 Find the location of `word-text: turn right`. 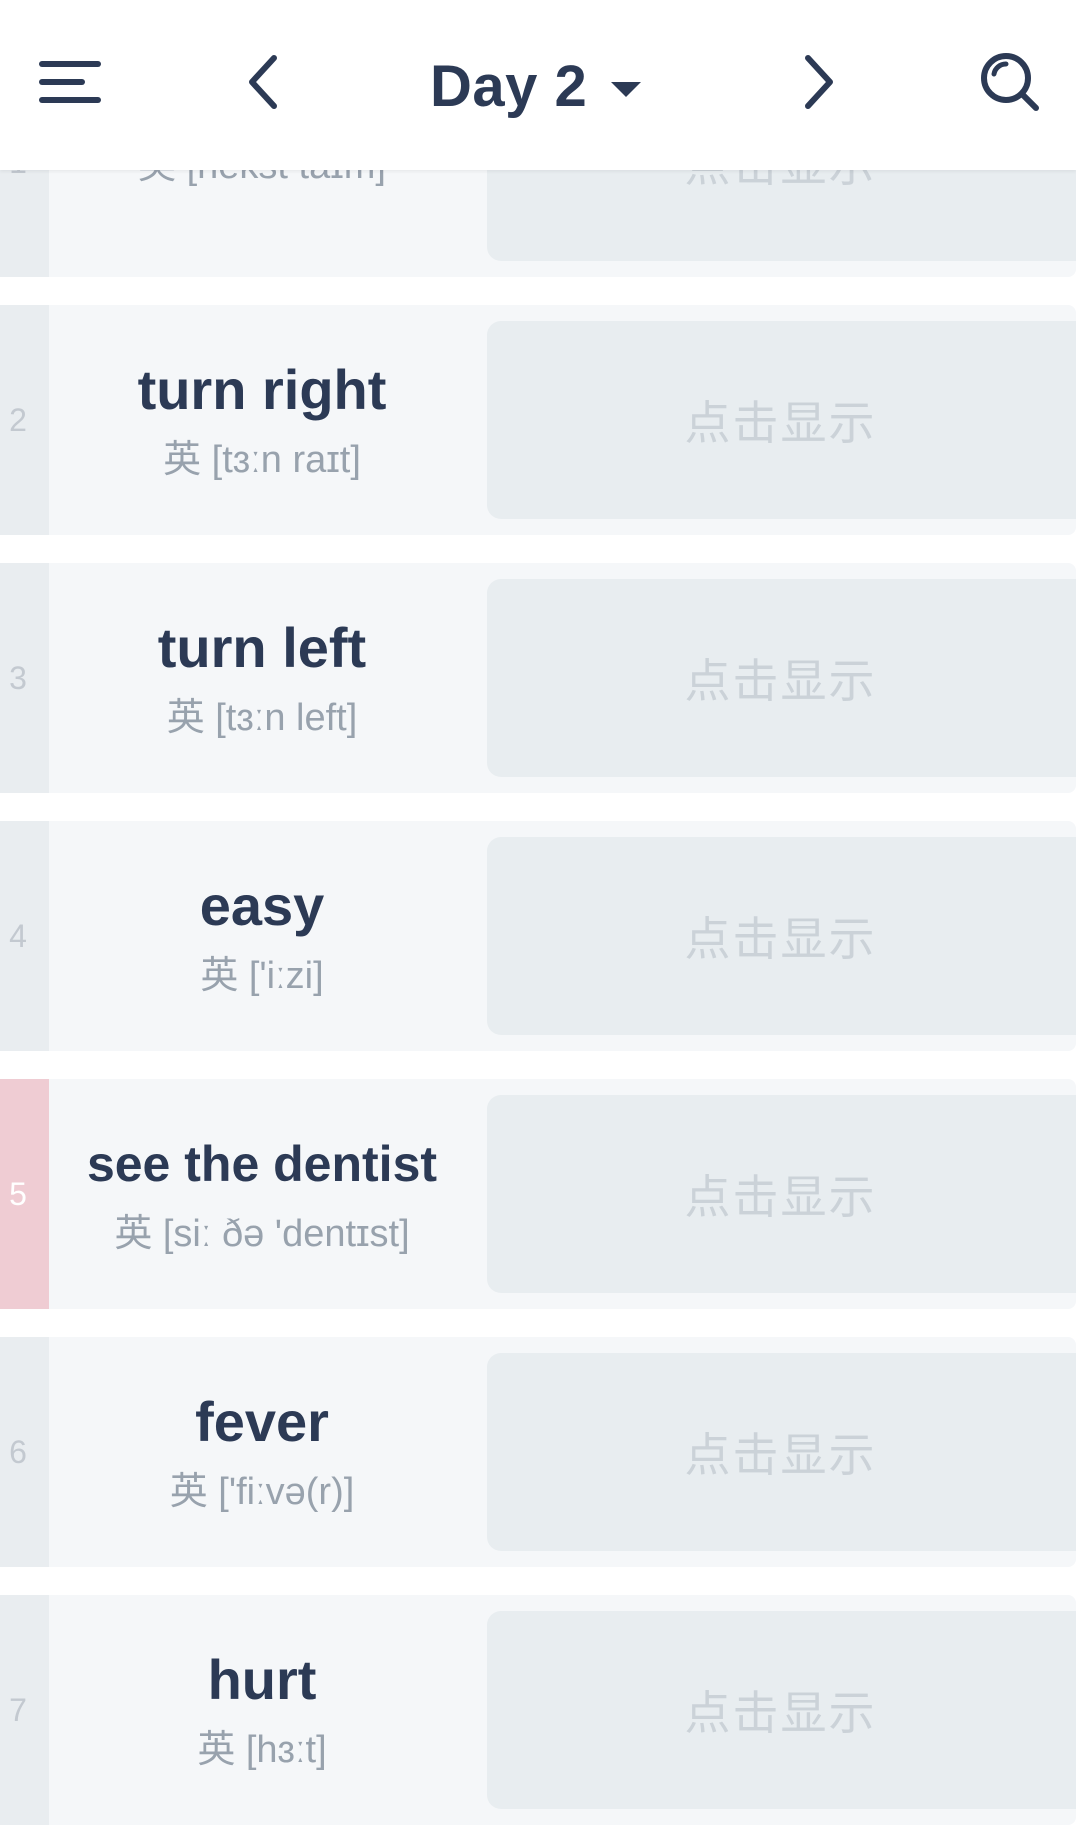

word-text: turn right is located at coordinates (262, 389).